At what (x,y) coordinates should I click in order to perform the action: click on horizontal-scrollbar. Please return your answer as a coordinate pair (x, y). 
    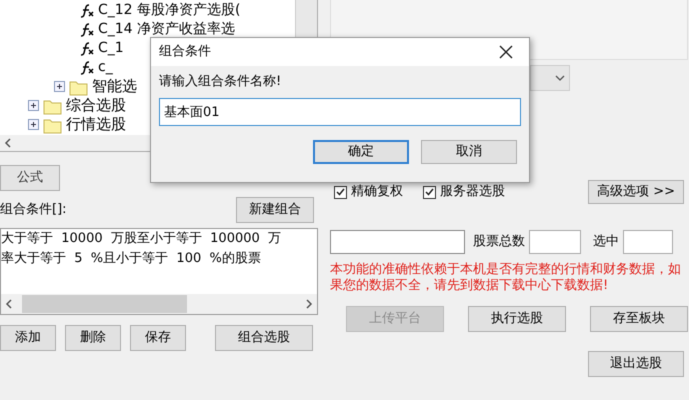
    Looking at the image, I should click on (159, 304).